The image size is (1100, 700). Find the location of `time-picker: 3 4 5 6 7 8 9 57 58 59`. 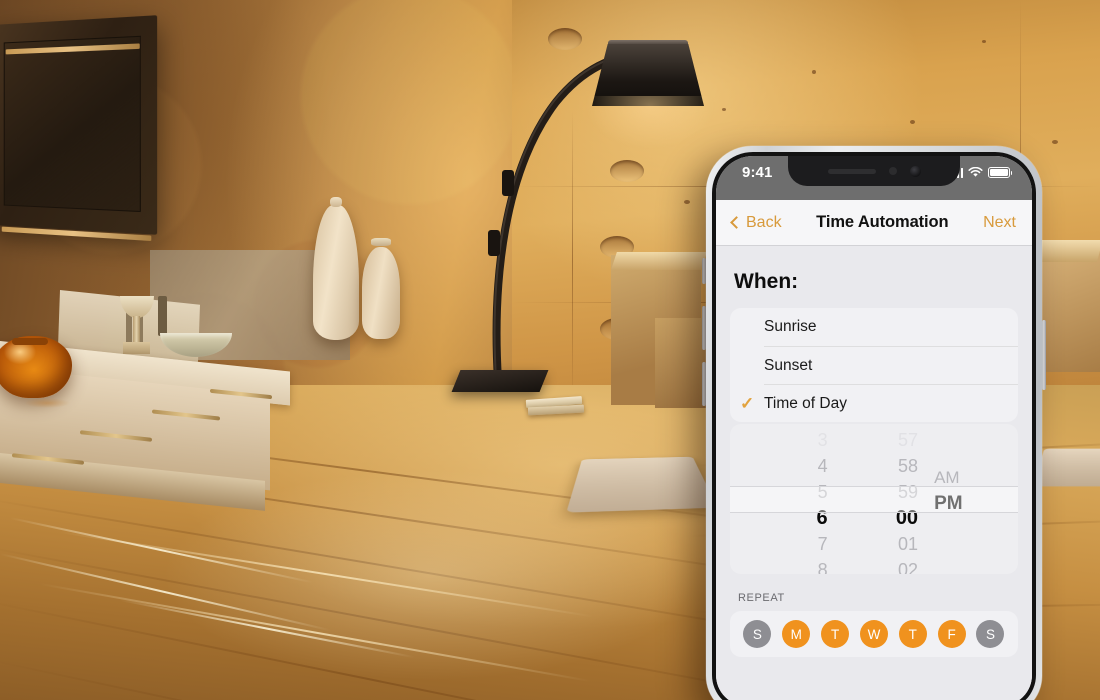

time-picker: 3 4 5 6 7 8 9 57 58 59 is located at coordinates (874, 499).